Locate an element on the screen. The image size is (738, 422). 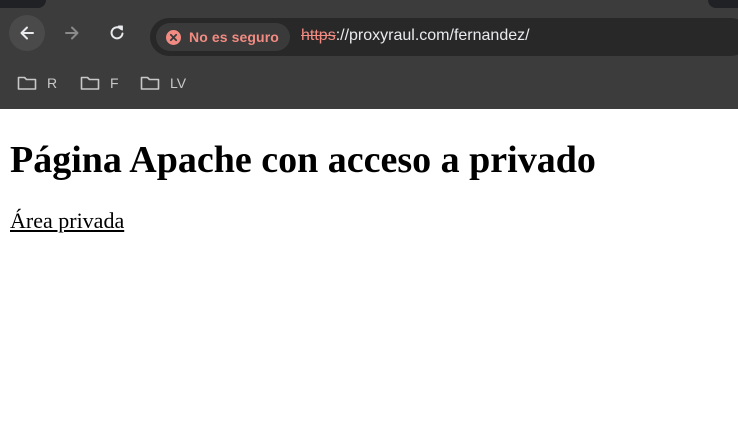
url-text: https://proxyraul.com/fernandez/ is located at coordinates (415, 36).